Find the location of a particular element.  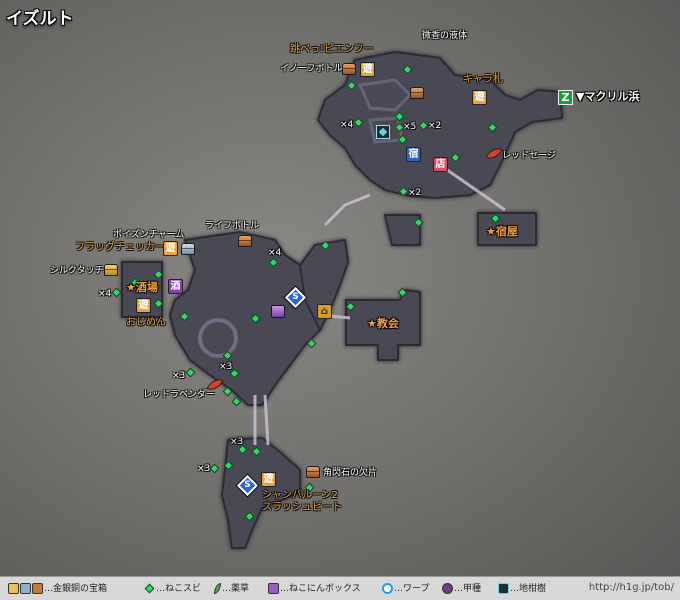

credit-link: http://h1g.jp/tob/ is located at coordinates (631, 587).